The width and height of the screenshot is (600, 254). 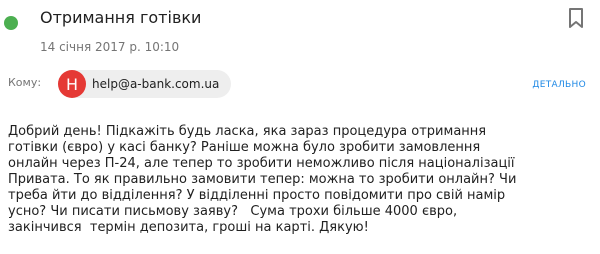 I want to click on bookmark-icon, so click(x=576, y=18).